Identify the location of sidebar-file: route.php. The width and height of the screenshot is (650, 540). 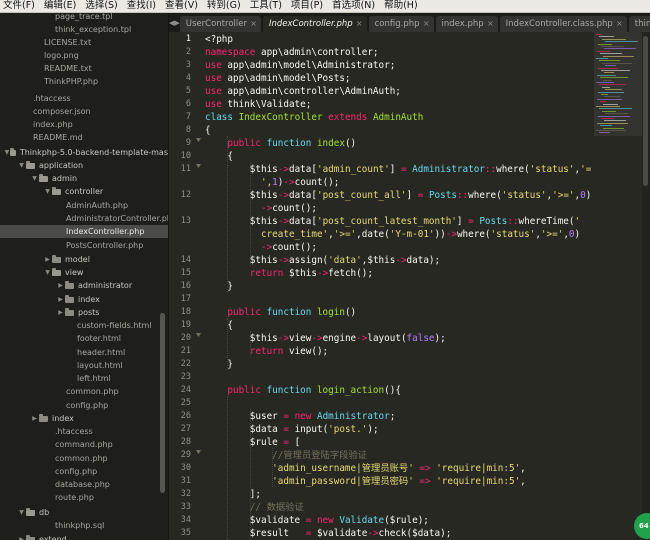
(84, 497).